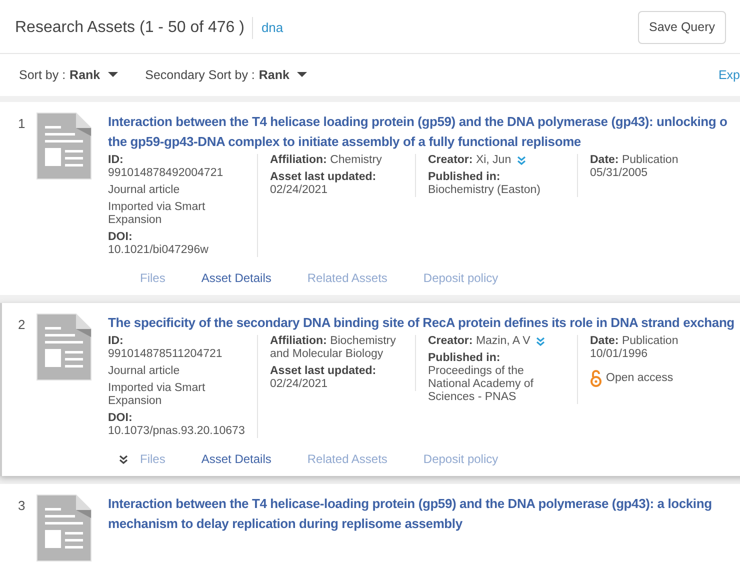  What do you see at coordinates (619, 173) in the screenshot?
I see `field-value: 05/31/2005` at bounding box center [619, 173].